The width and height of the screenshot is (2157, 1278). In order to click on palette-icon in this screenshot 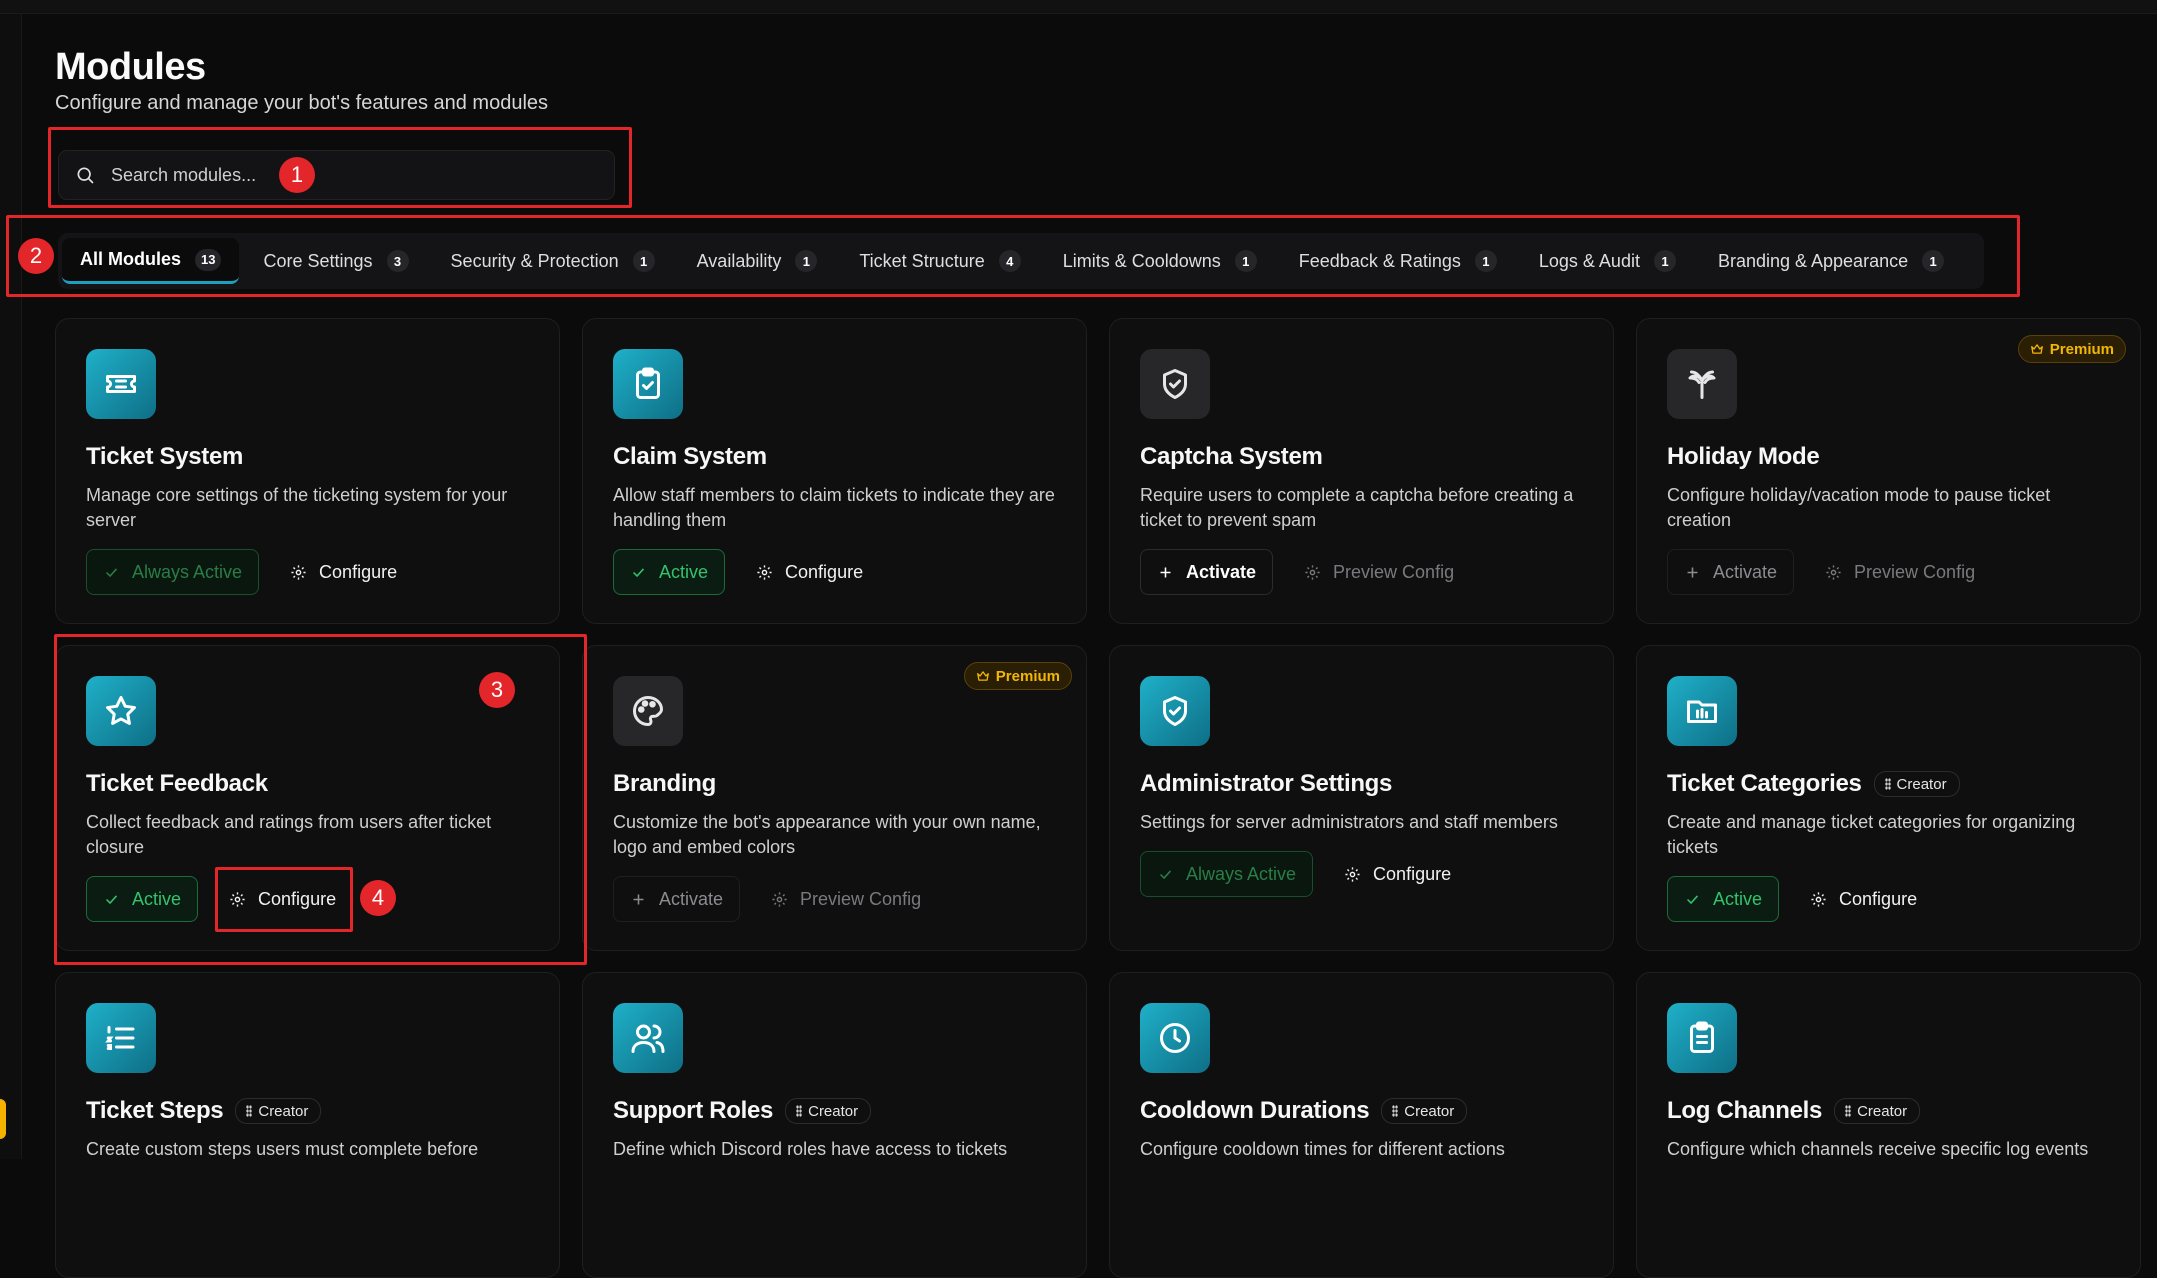, I will do `click(648, 711)`.